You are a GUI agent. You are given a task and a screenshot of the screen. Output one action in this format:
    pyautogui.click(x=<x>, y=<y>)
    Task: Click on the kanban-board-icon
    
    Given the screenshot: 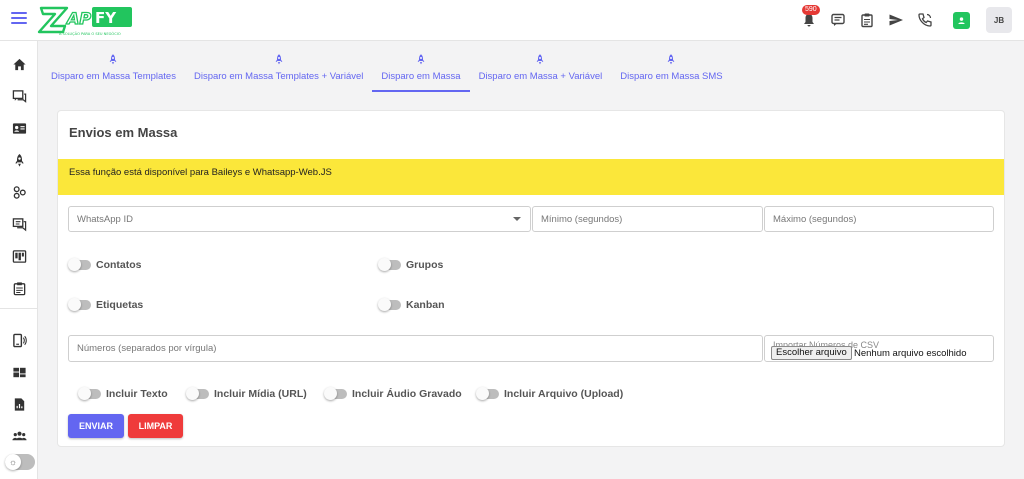 What is the action you would take?
    pyautogui.click(x=19, y=256)
    